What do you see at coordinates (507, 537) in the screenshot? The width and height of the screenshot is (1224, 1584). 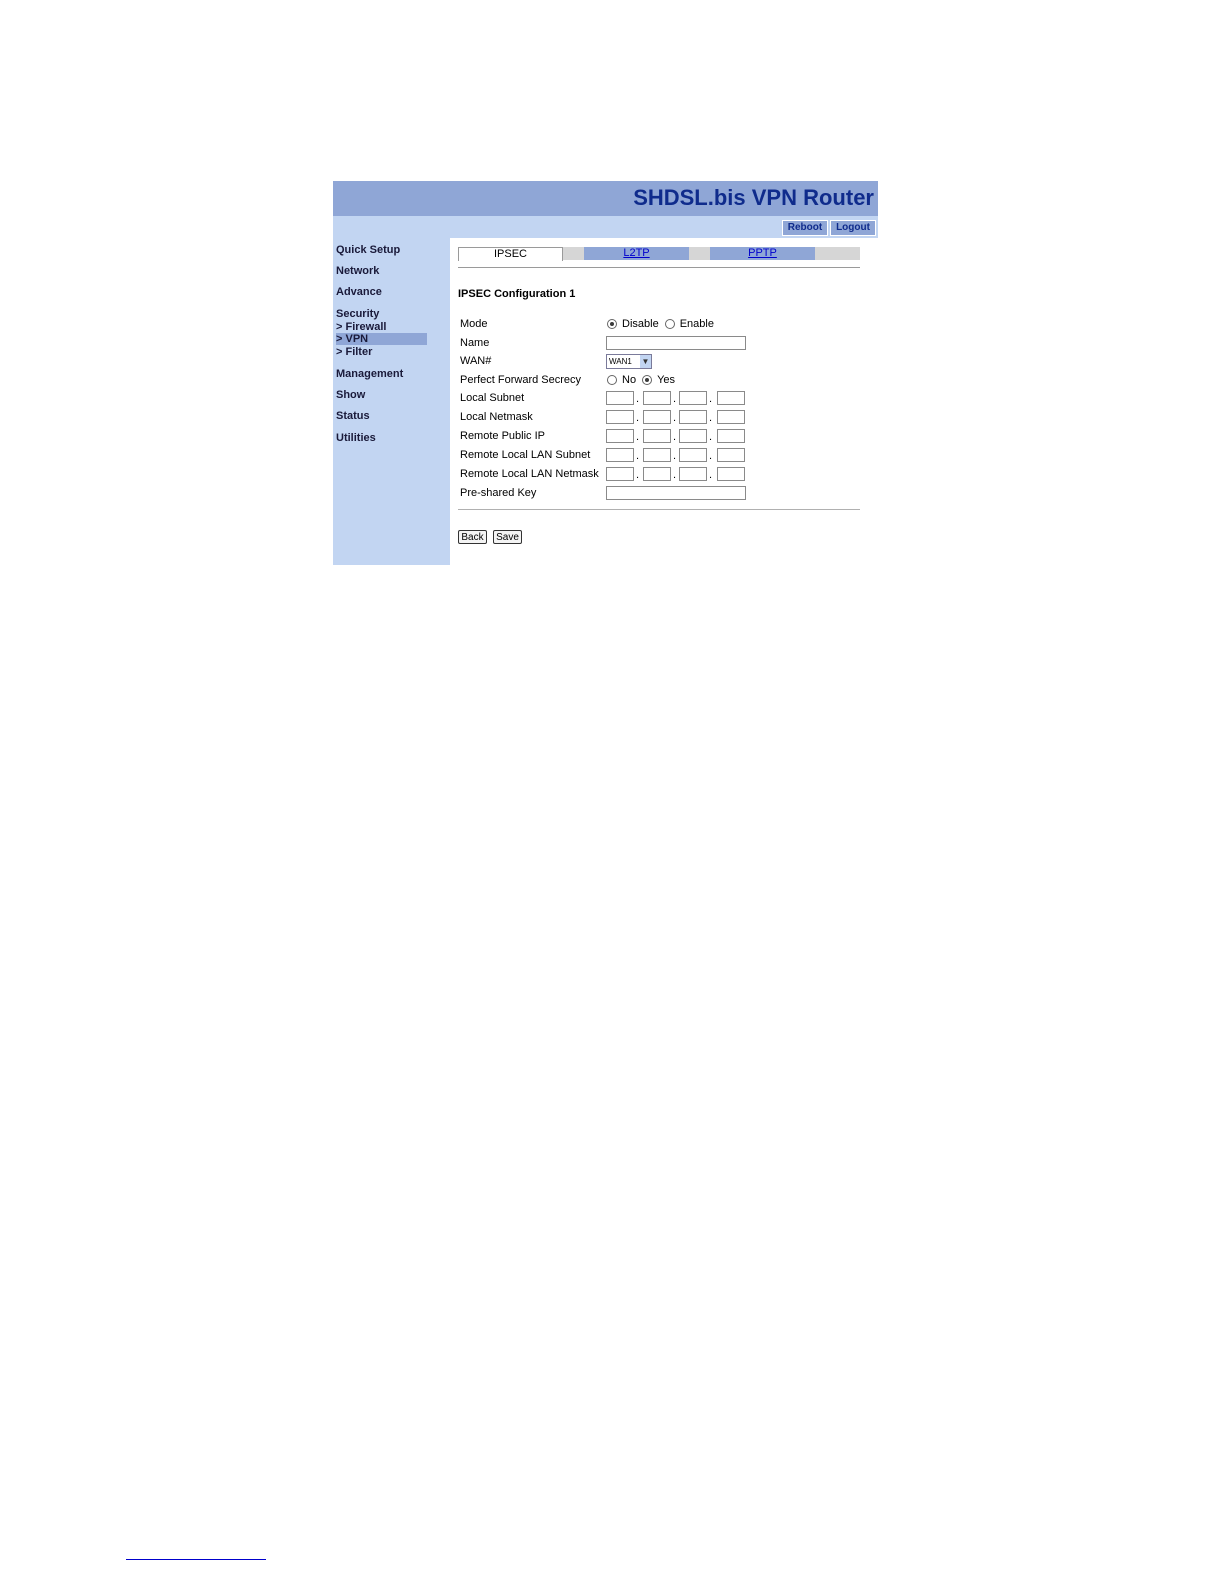 I see `save-button: Save` at bounding box center [507, 537].